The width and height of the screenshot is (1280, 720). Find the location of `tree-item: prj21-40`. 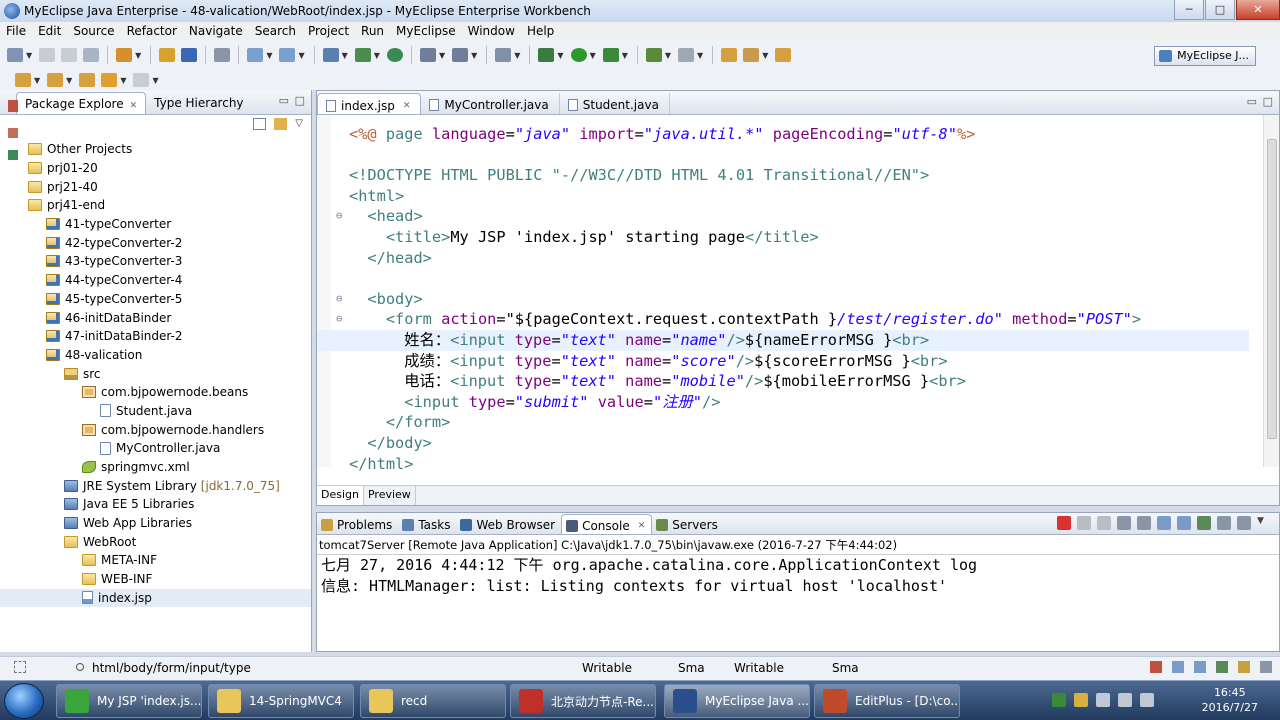

tree-item: prj21-40 is located at coordinates (155, 186).